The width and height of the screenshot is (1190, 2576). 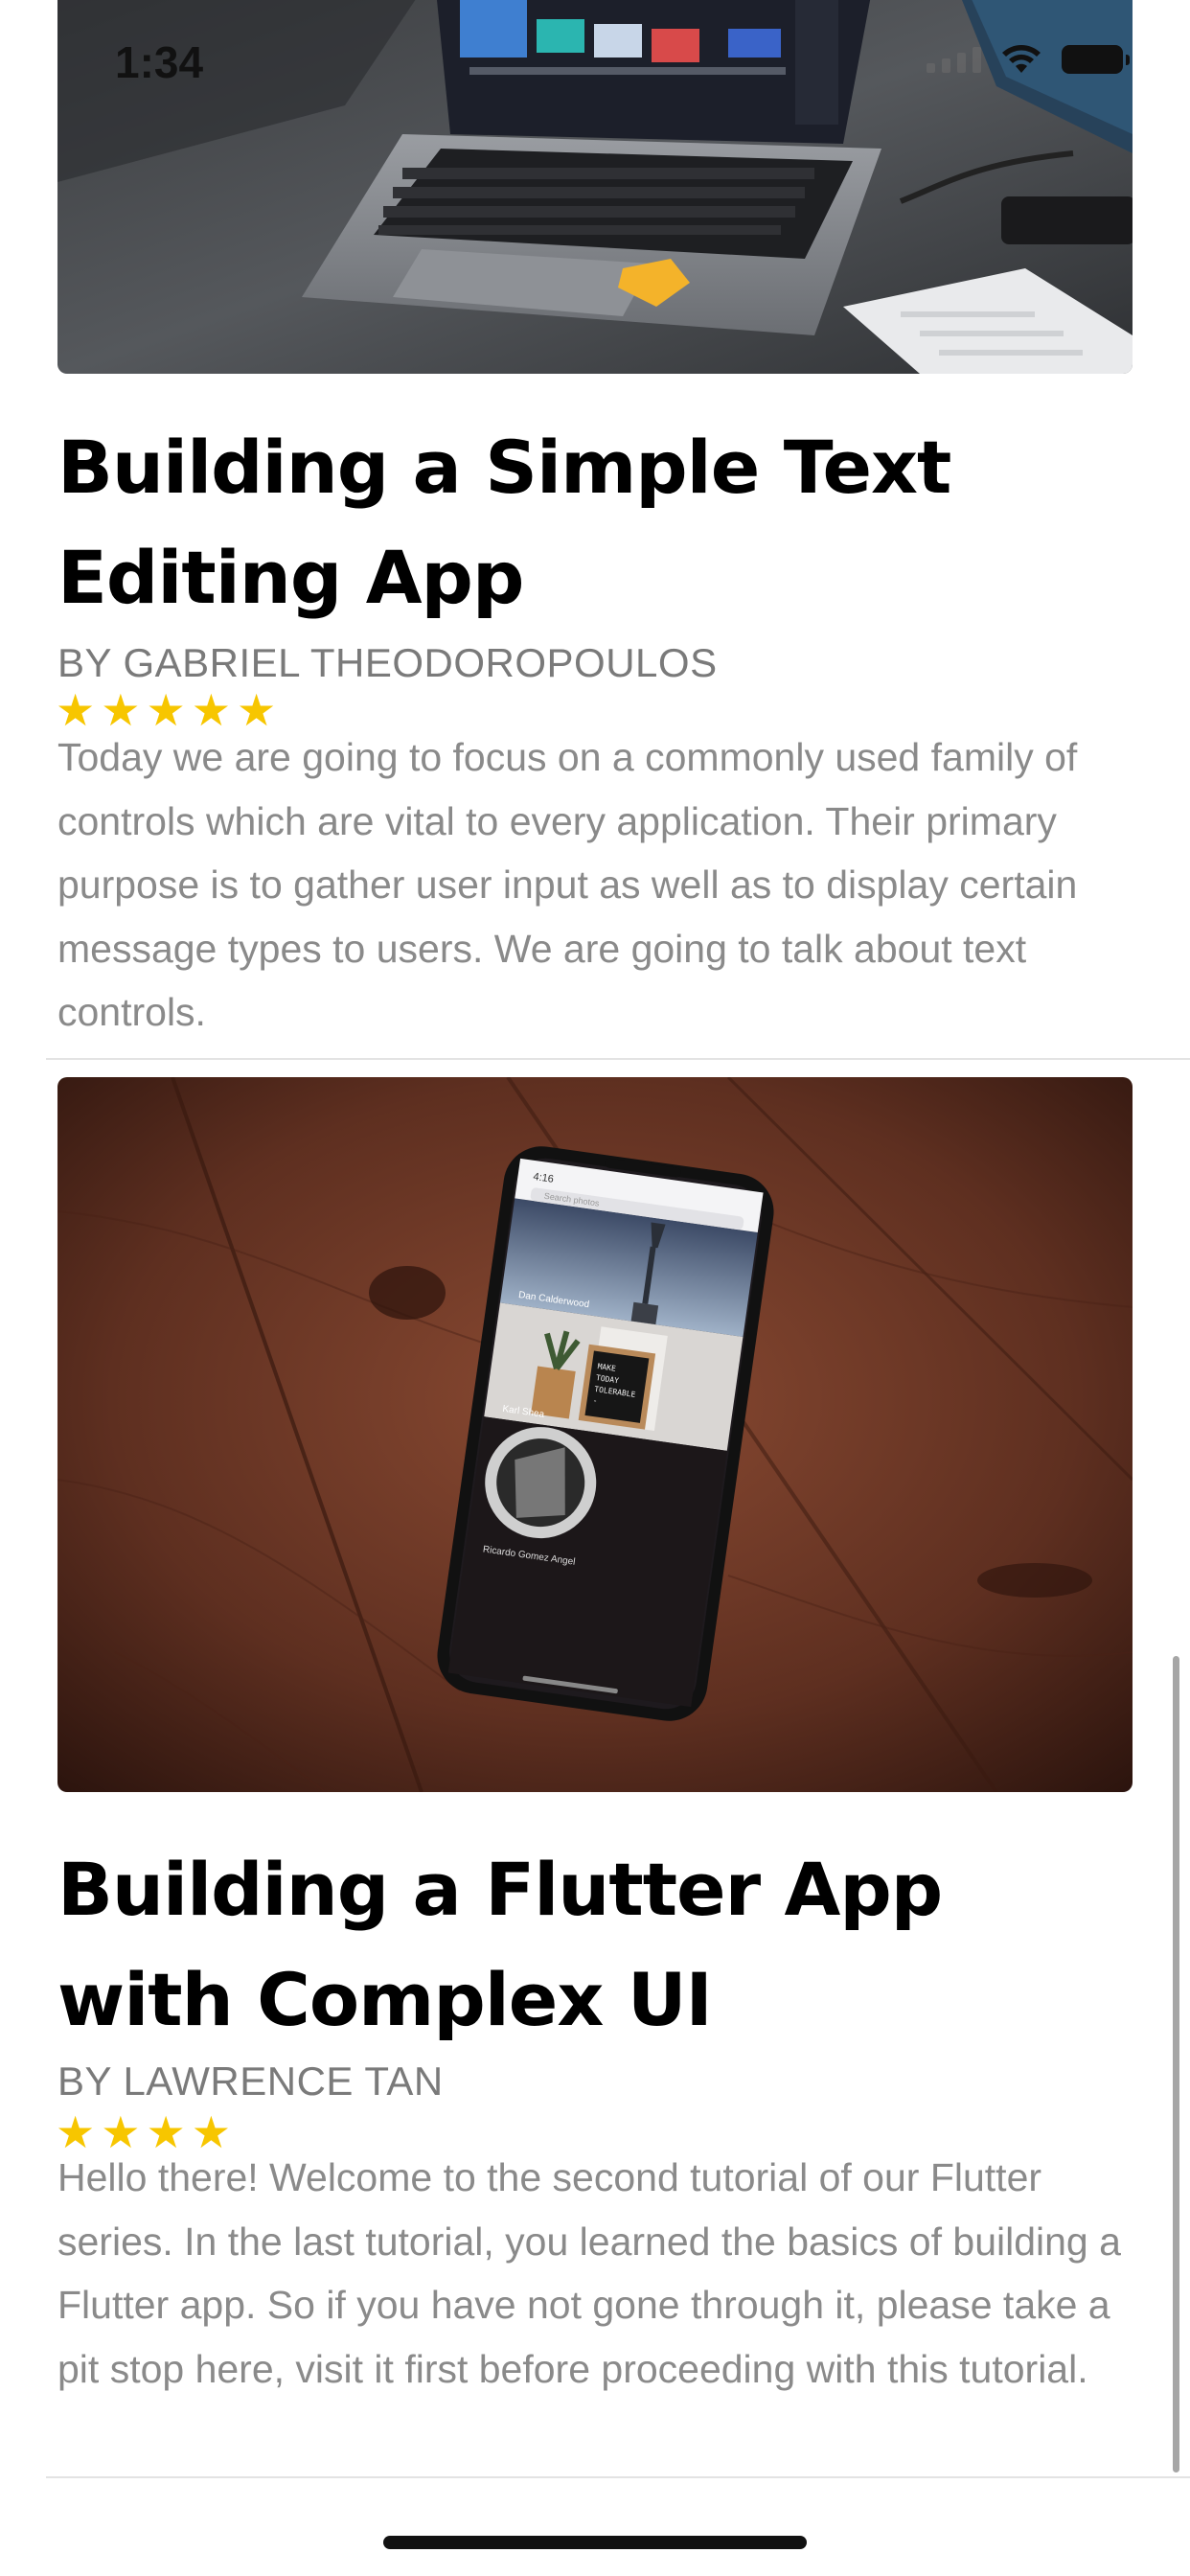 What do you see at coordinates (599, 522) in the screenshot?
I see `article-title: Building a Simple Text Editing App` at bounding box center [599, 522].